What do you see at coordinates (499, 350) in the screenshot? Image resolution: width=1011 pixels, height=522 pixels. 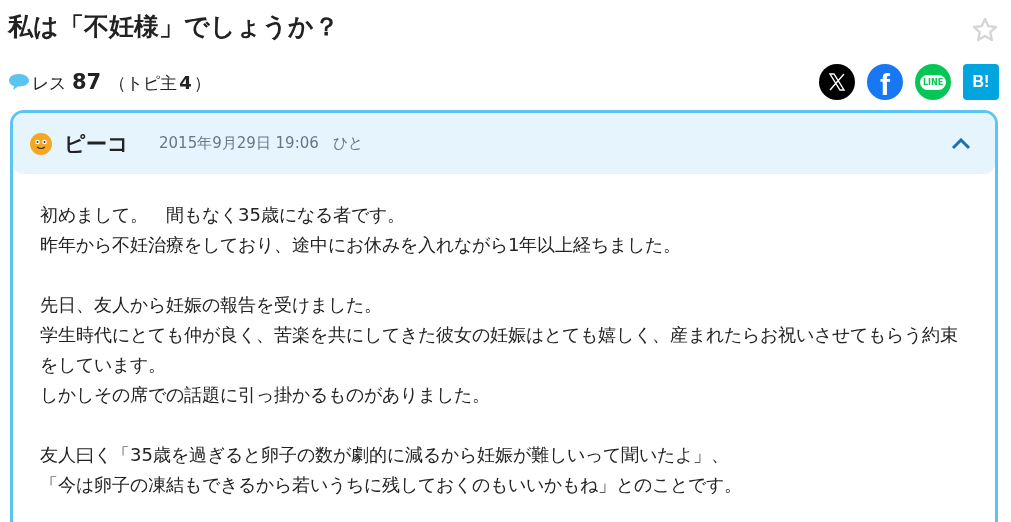 I see `post-text-line: 学生時代にとても仲が良く、苦楽を共にしてきた彼女の妊娠はとても嬉しく、産まれたらお祝いさせてもらう約束をしています。` at bounding box center [499, 350].